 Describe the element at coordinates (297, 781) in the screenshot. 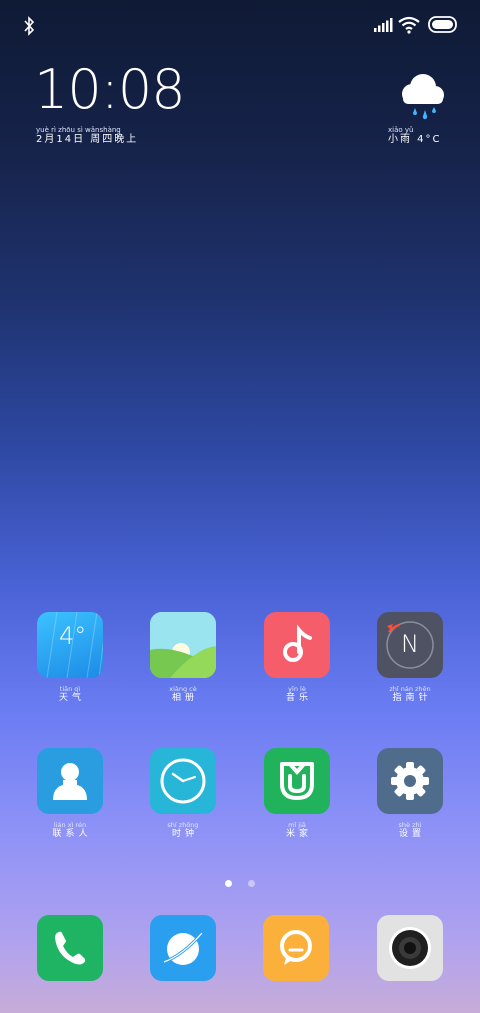

I see `mijia-icon` at that location.